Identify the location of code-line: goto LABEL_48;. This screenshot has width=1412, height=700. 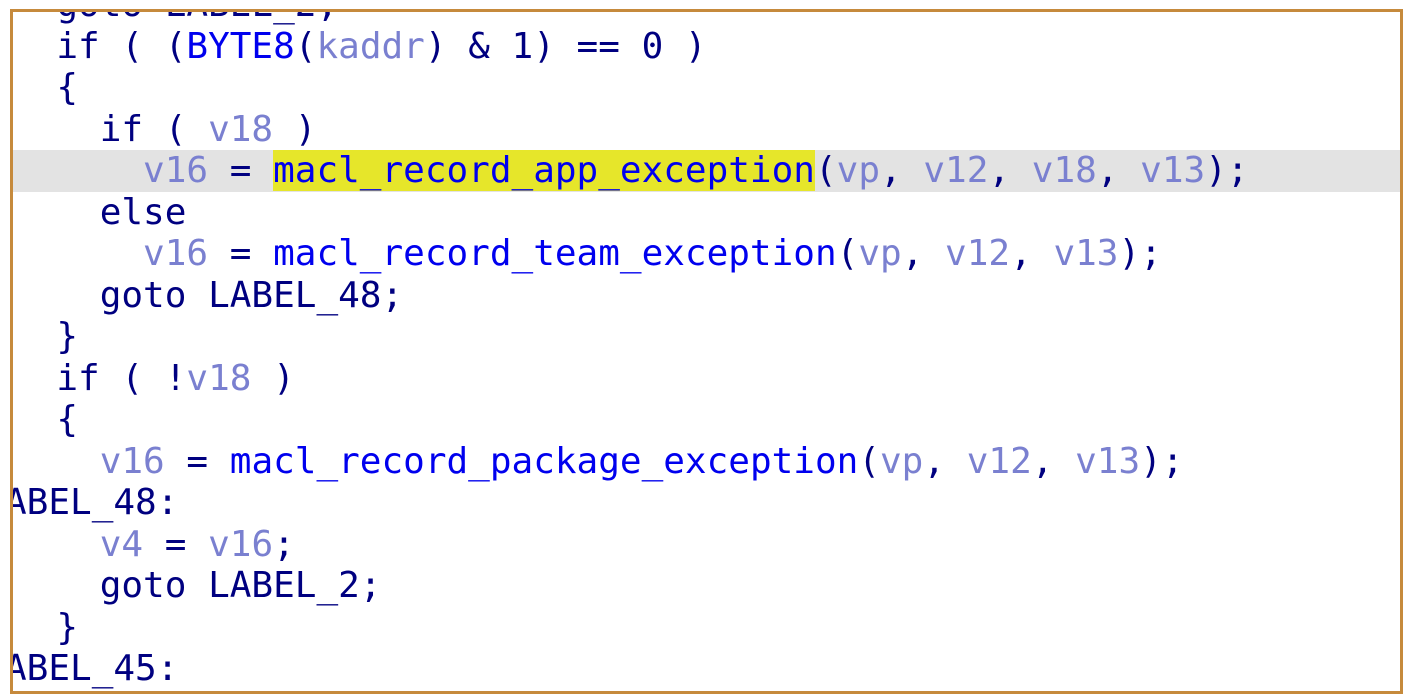
(706, 295).